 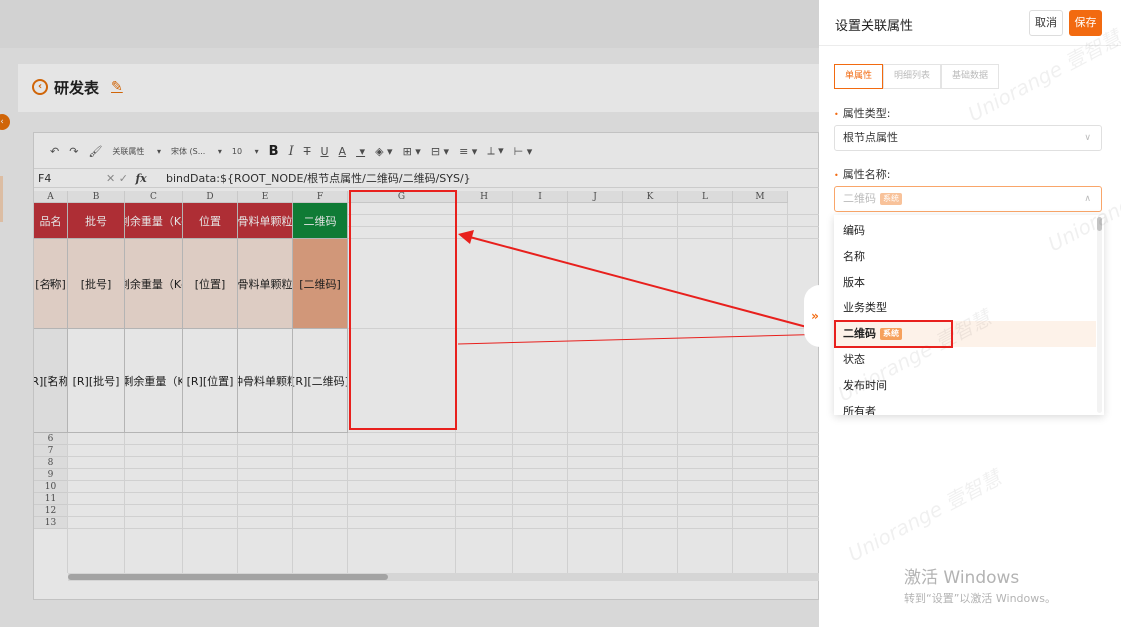 What do you see at coordinates (968, 138) in the screenshot?
I see `property-type-select: 根节点属性 ∨` at bounding box center [968, 138].